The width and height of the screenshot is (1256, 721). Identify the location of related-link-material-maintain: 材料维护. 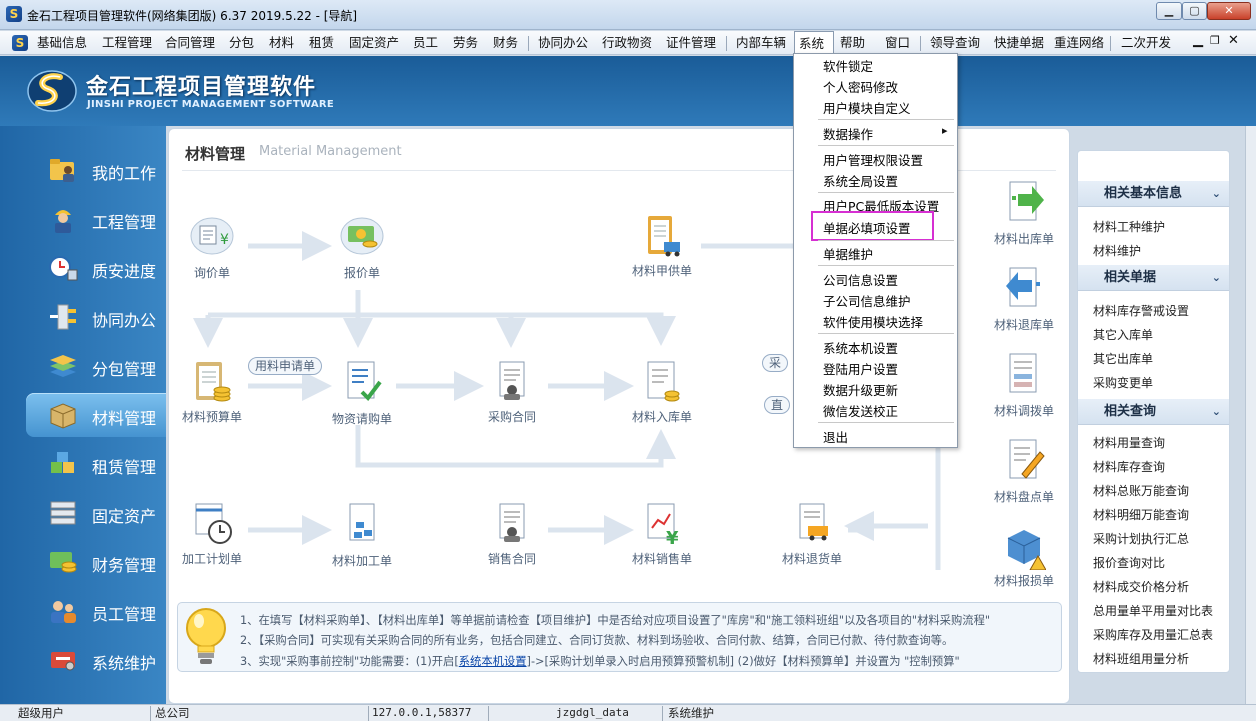
(1117, 250).